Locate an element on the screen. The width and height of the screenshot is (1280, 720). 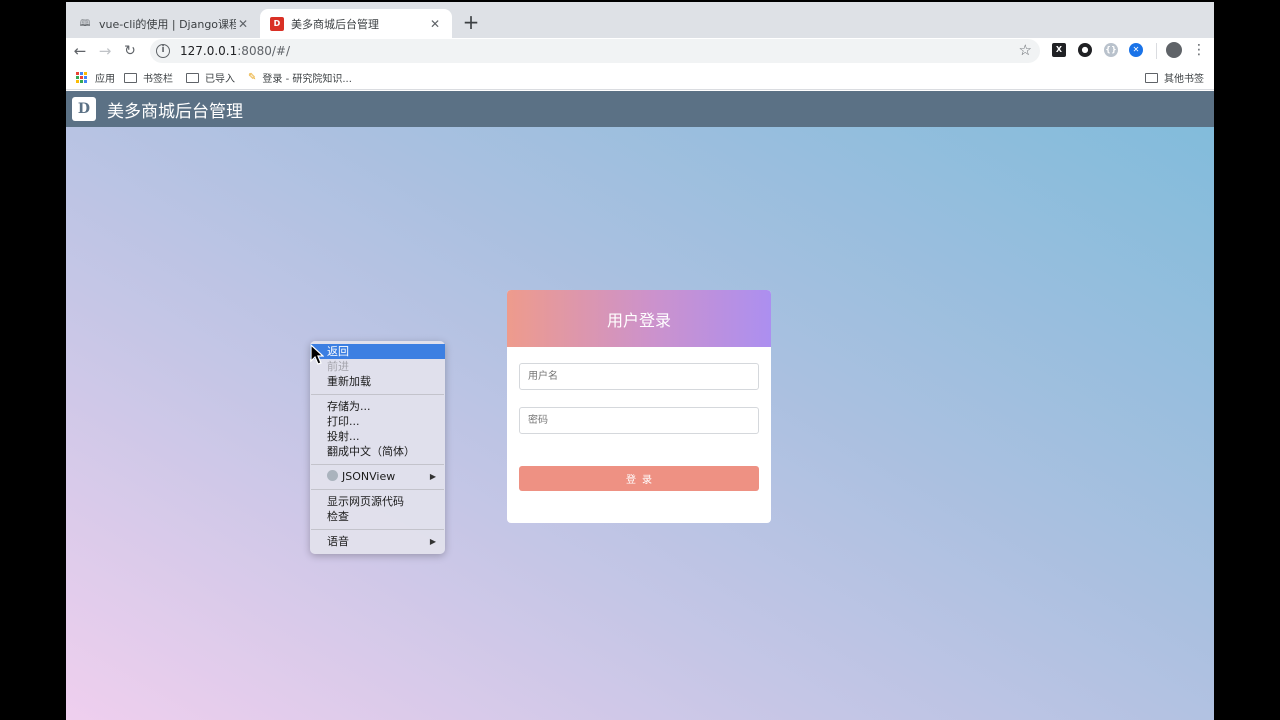
username-input is located at coordinates (639, 376).